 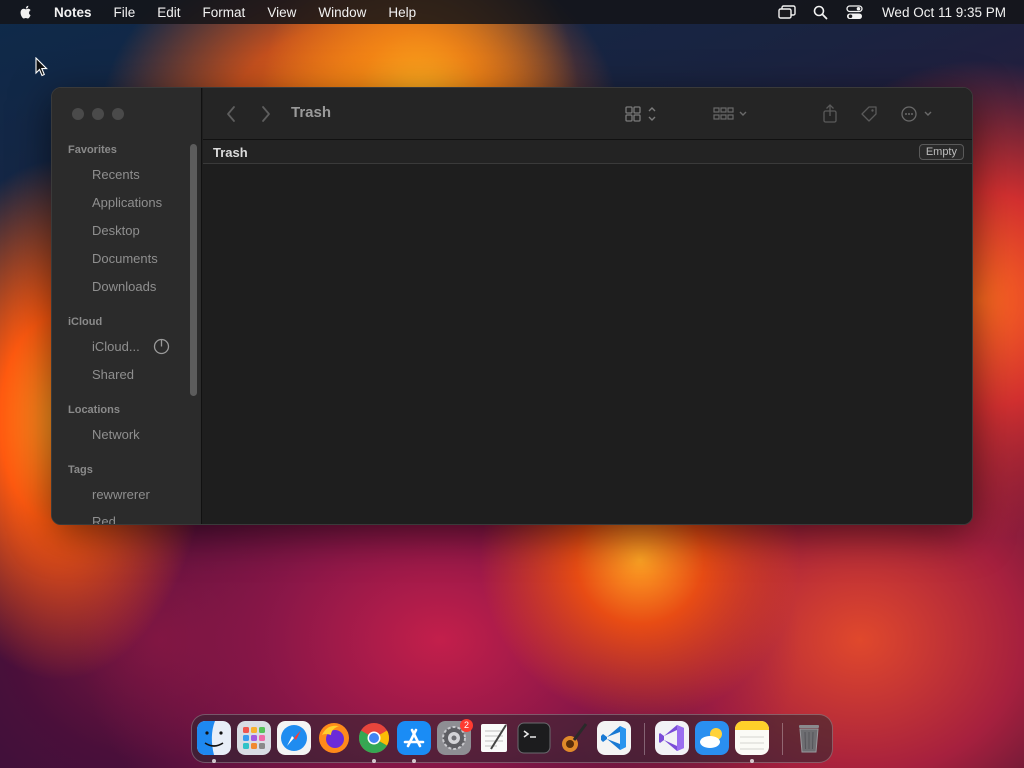 I want to click on menu-edit: Edit, so click(x=168, y=12).